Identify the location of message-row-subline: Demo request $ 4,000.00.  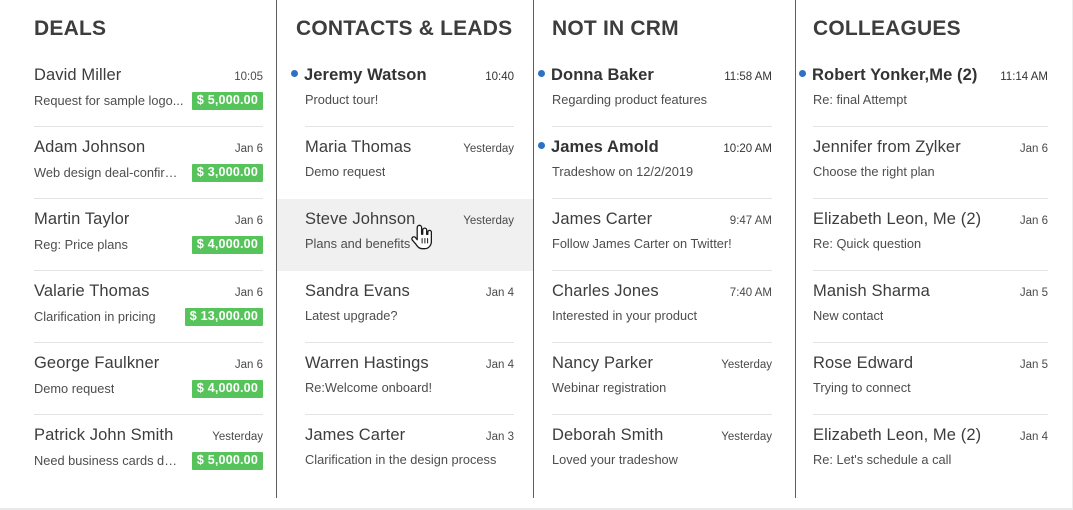
(148, 389).